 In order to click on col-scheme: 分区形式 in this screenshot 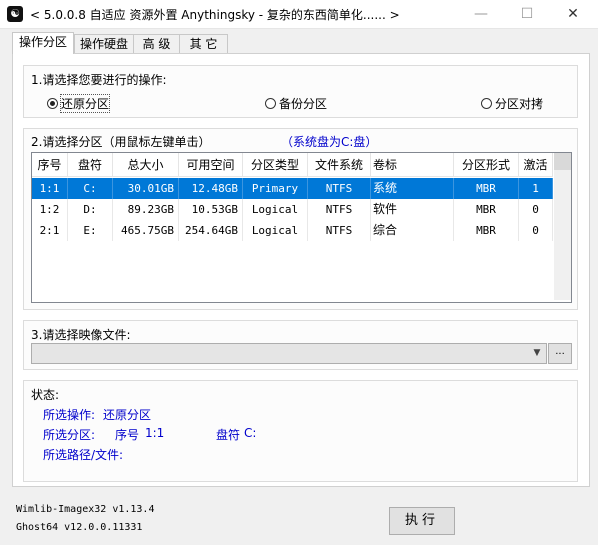, I will do `click(486, 165)`.